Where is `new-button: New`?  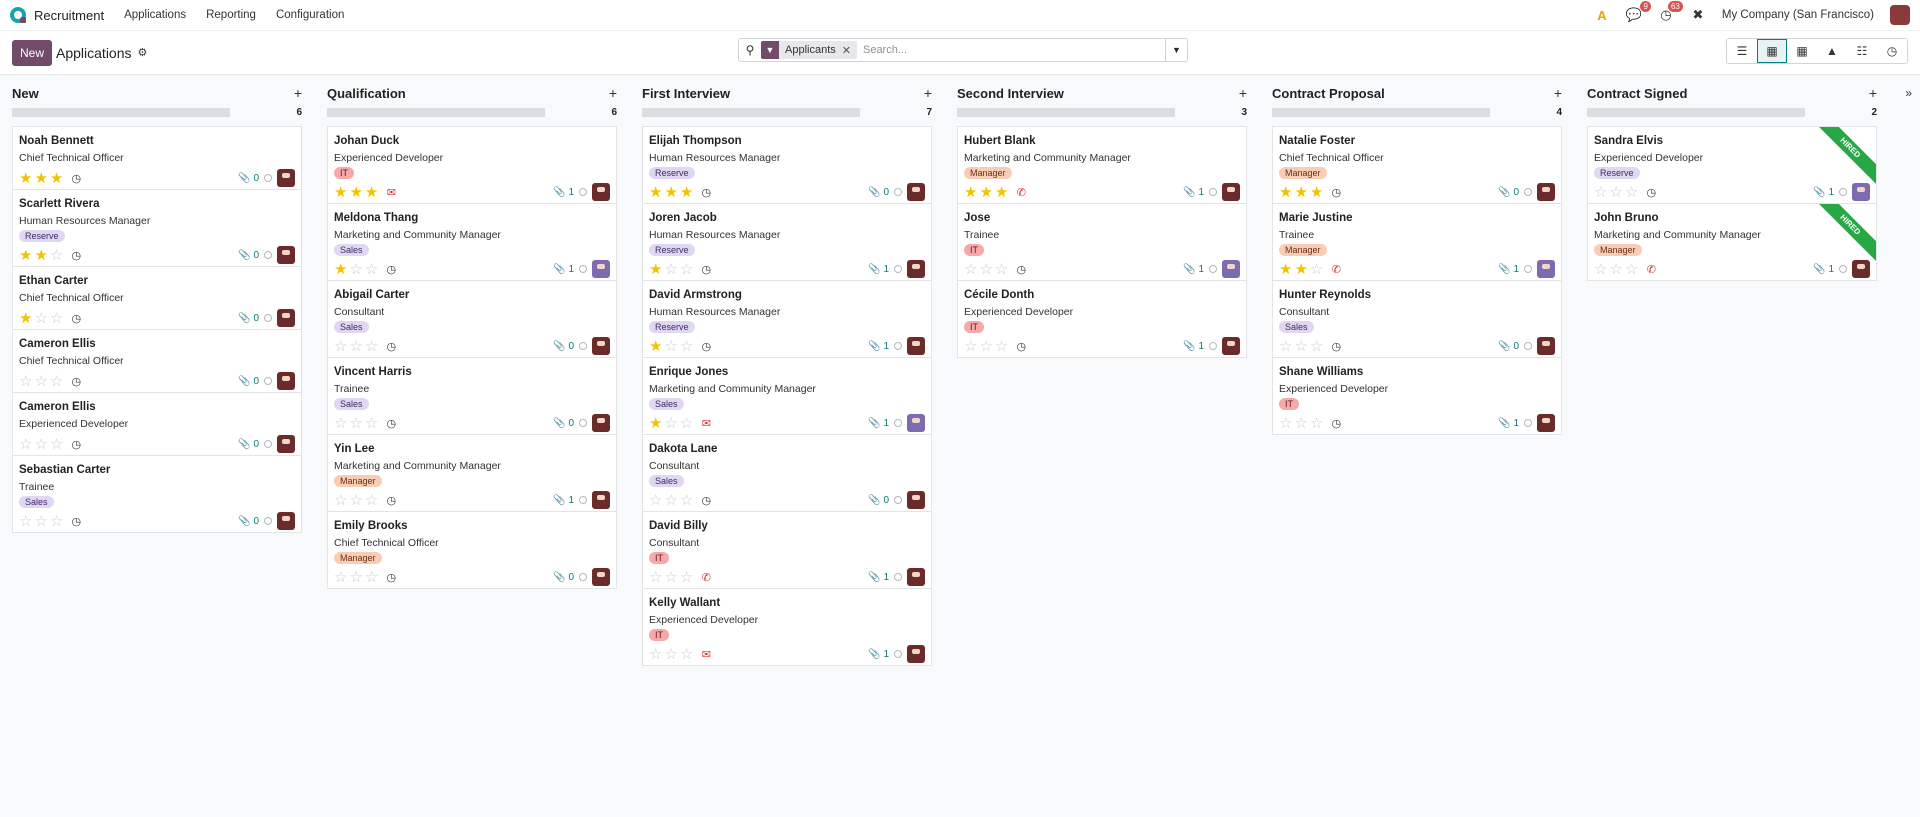 new-button: New is located at coordinates (32, 52).